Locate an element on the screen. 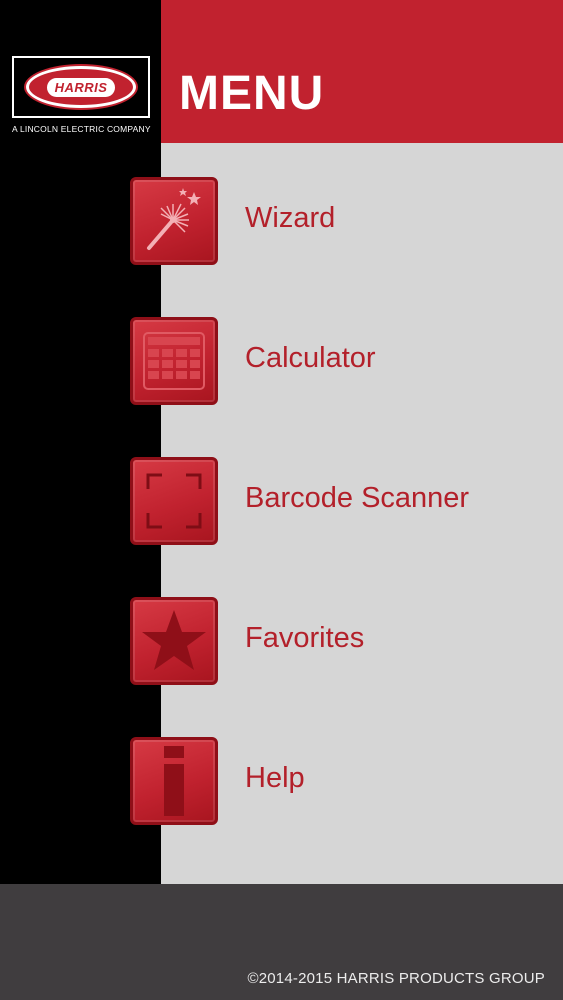 The width and height of the screenshot is (563, 1000). menu-item-help: Help is located at coordinates (340, 781).